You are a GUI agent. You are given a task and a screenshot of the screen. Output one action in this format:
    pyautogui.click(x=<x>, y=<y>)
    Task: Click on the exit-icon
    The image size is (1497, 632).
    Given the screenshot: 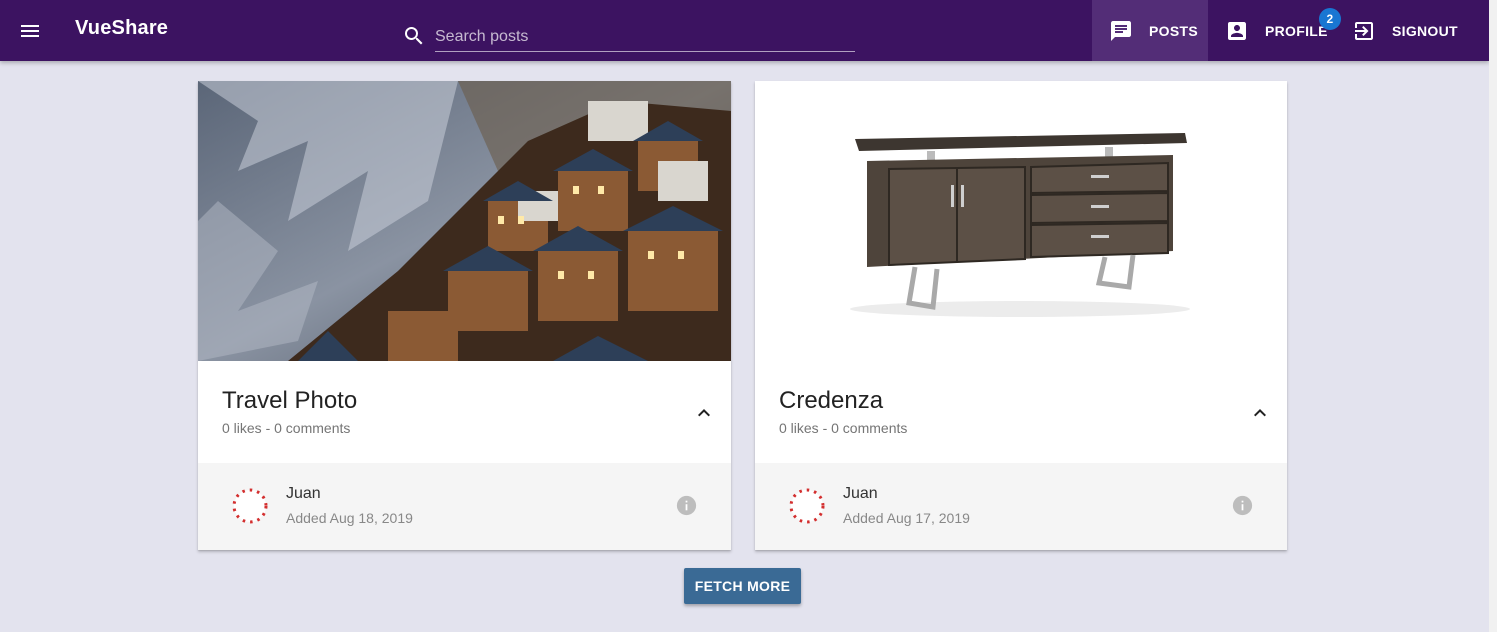 What is the action you would take?
    pyautogui.click(x=1364, y=30)
    